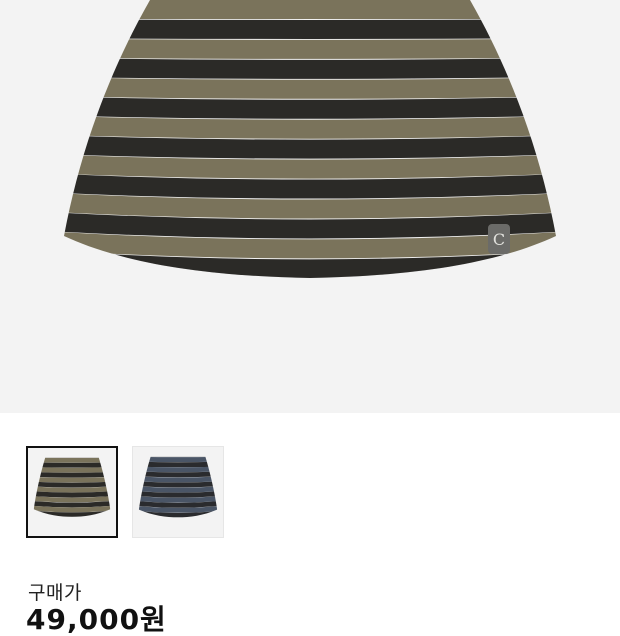 The width and height of the screenshot is (620, 636). I want to click on thumbnail-navy-image, so click(178, 490).